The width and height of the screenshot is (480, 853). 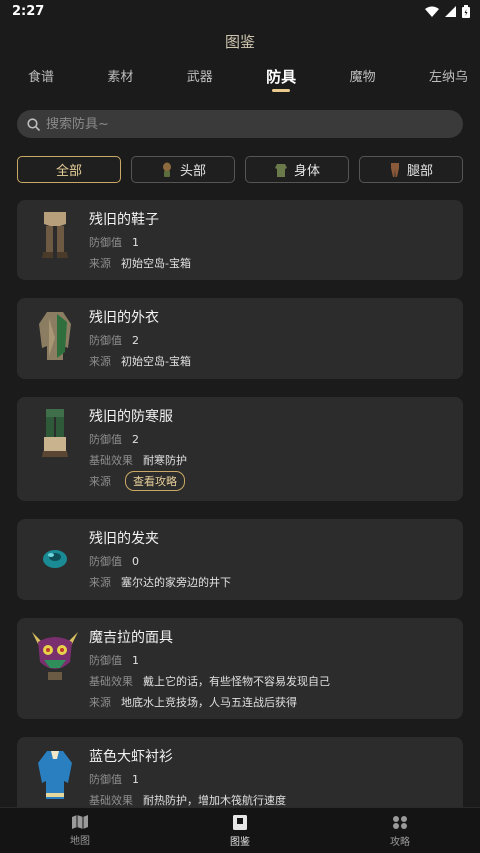 What do you see at coordinates (176, 582) in the screenshot?
I see `source-value: 塞尔达的家旁边的井下` at bounding box center [176, 582].